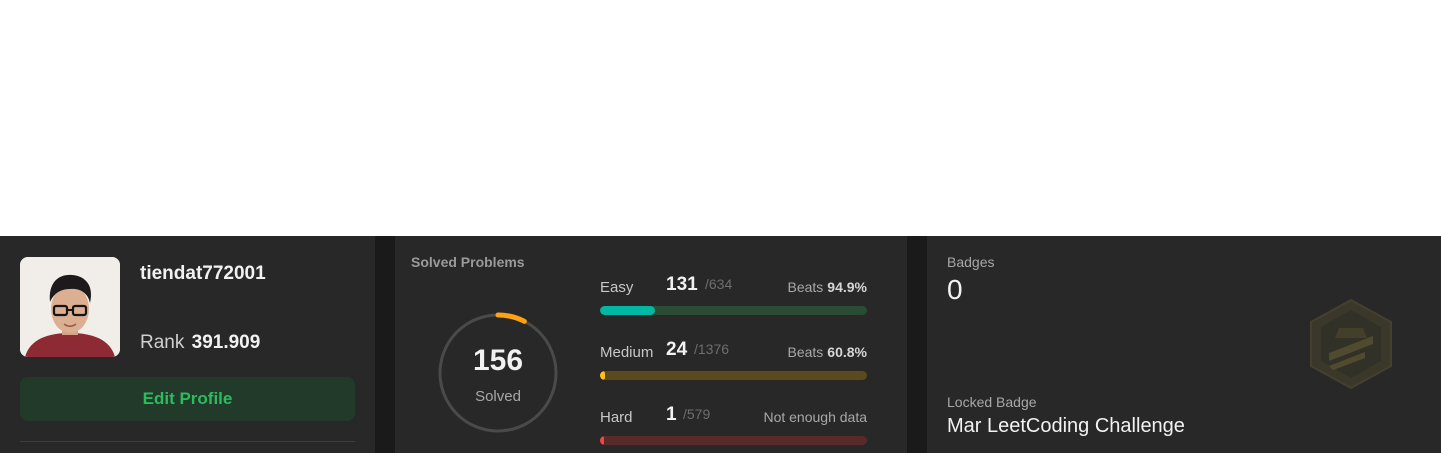 The height and width of the screenshot is (453, 1441). I want to click on edit-profile-button: Edit Profile, so click(187, 399).